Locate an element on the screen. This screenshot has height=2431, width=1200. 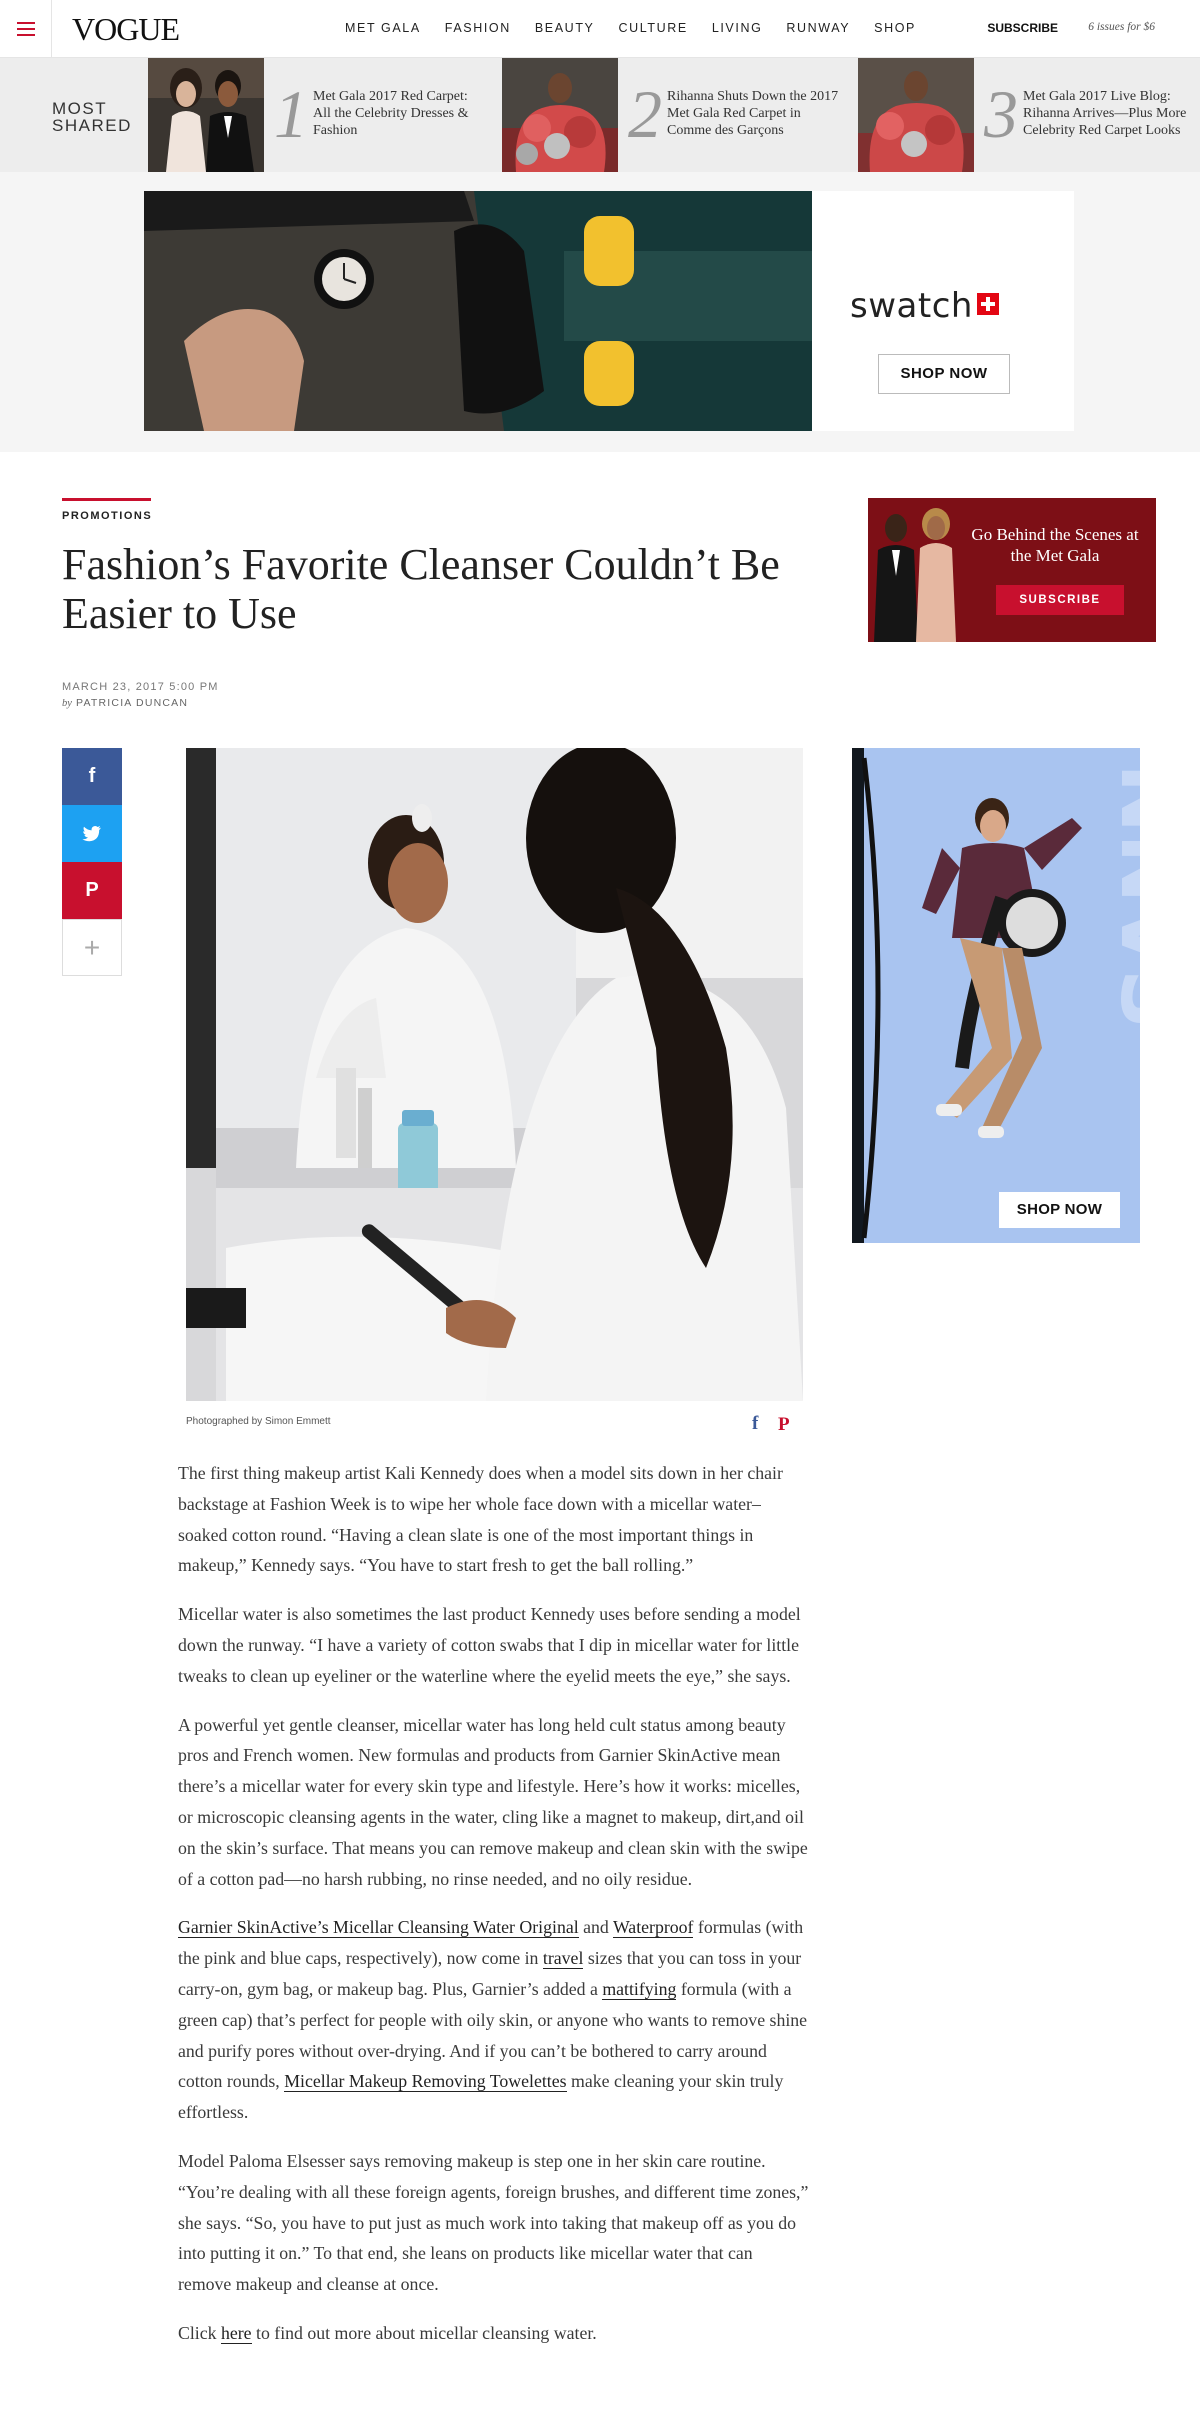
swatch-logo: swatch is located at coordinates (924, 306).